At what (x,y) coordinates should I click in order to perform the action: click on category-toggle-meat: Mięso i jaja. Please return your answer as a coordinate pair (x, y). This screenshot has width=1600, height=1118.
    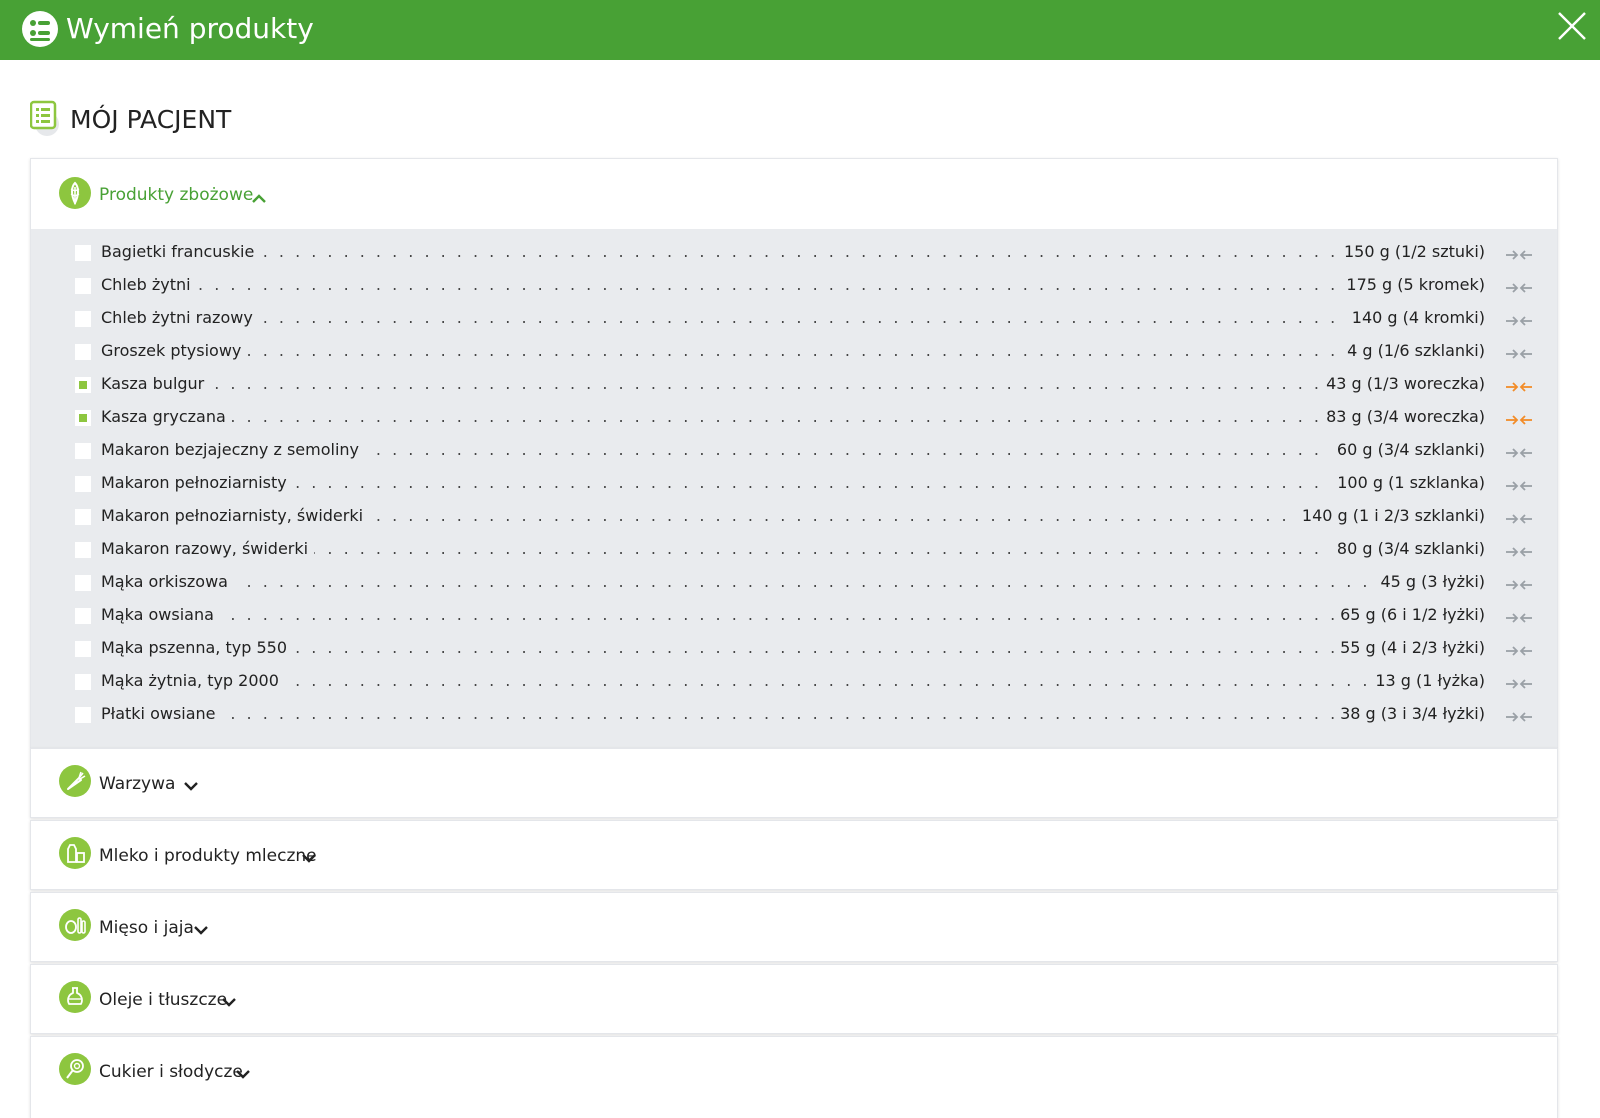
    Looking at the image, I should click on (794, 928).